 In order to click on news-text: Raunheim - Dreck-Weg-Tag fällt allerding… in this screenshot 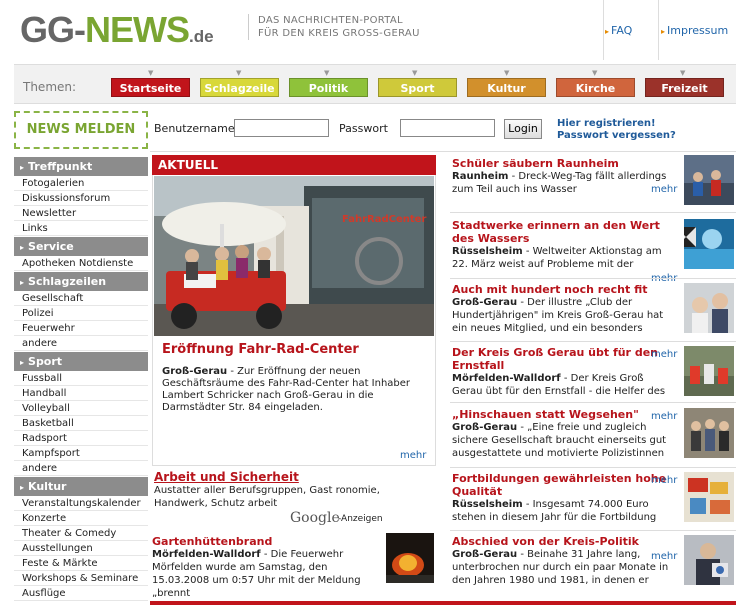, I will do `click(562, 183)`.